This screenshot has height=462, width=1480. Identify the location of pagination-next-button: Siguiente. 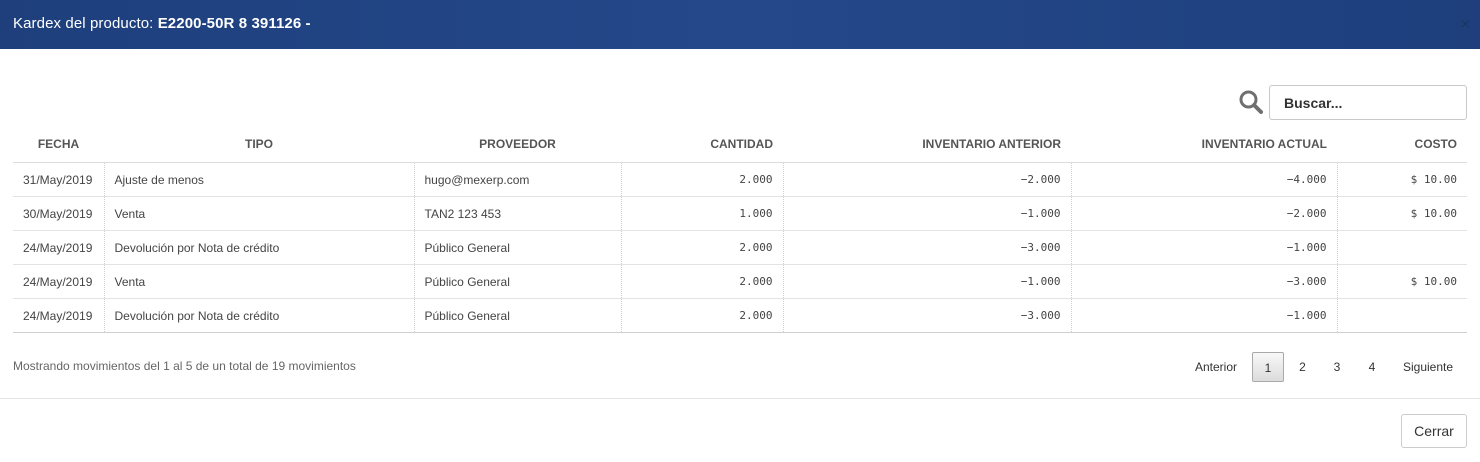
(1428, 367).